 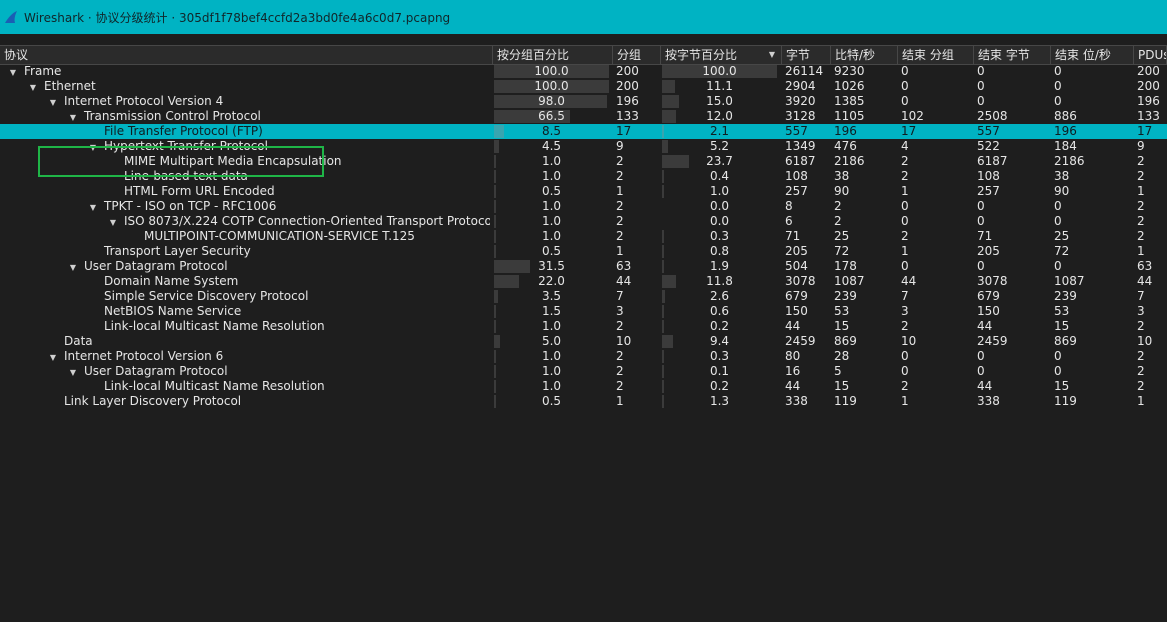 What do you see at coordinates (793, 386) in the screenshot?
I see `bytes-value: 44` at bounding box center [793, 386].